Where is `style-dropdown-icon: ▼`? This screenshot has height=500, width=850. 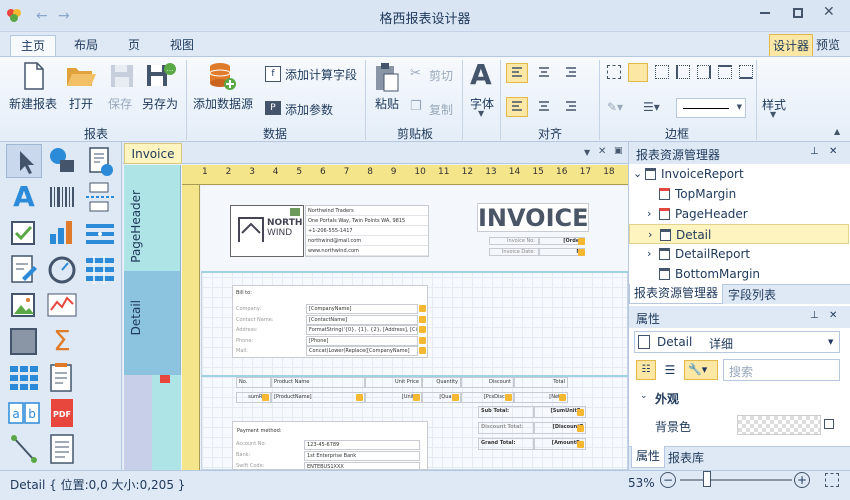 style-dropdown-icon: ▼ is located at coordinates (773, 114).